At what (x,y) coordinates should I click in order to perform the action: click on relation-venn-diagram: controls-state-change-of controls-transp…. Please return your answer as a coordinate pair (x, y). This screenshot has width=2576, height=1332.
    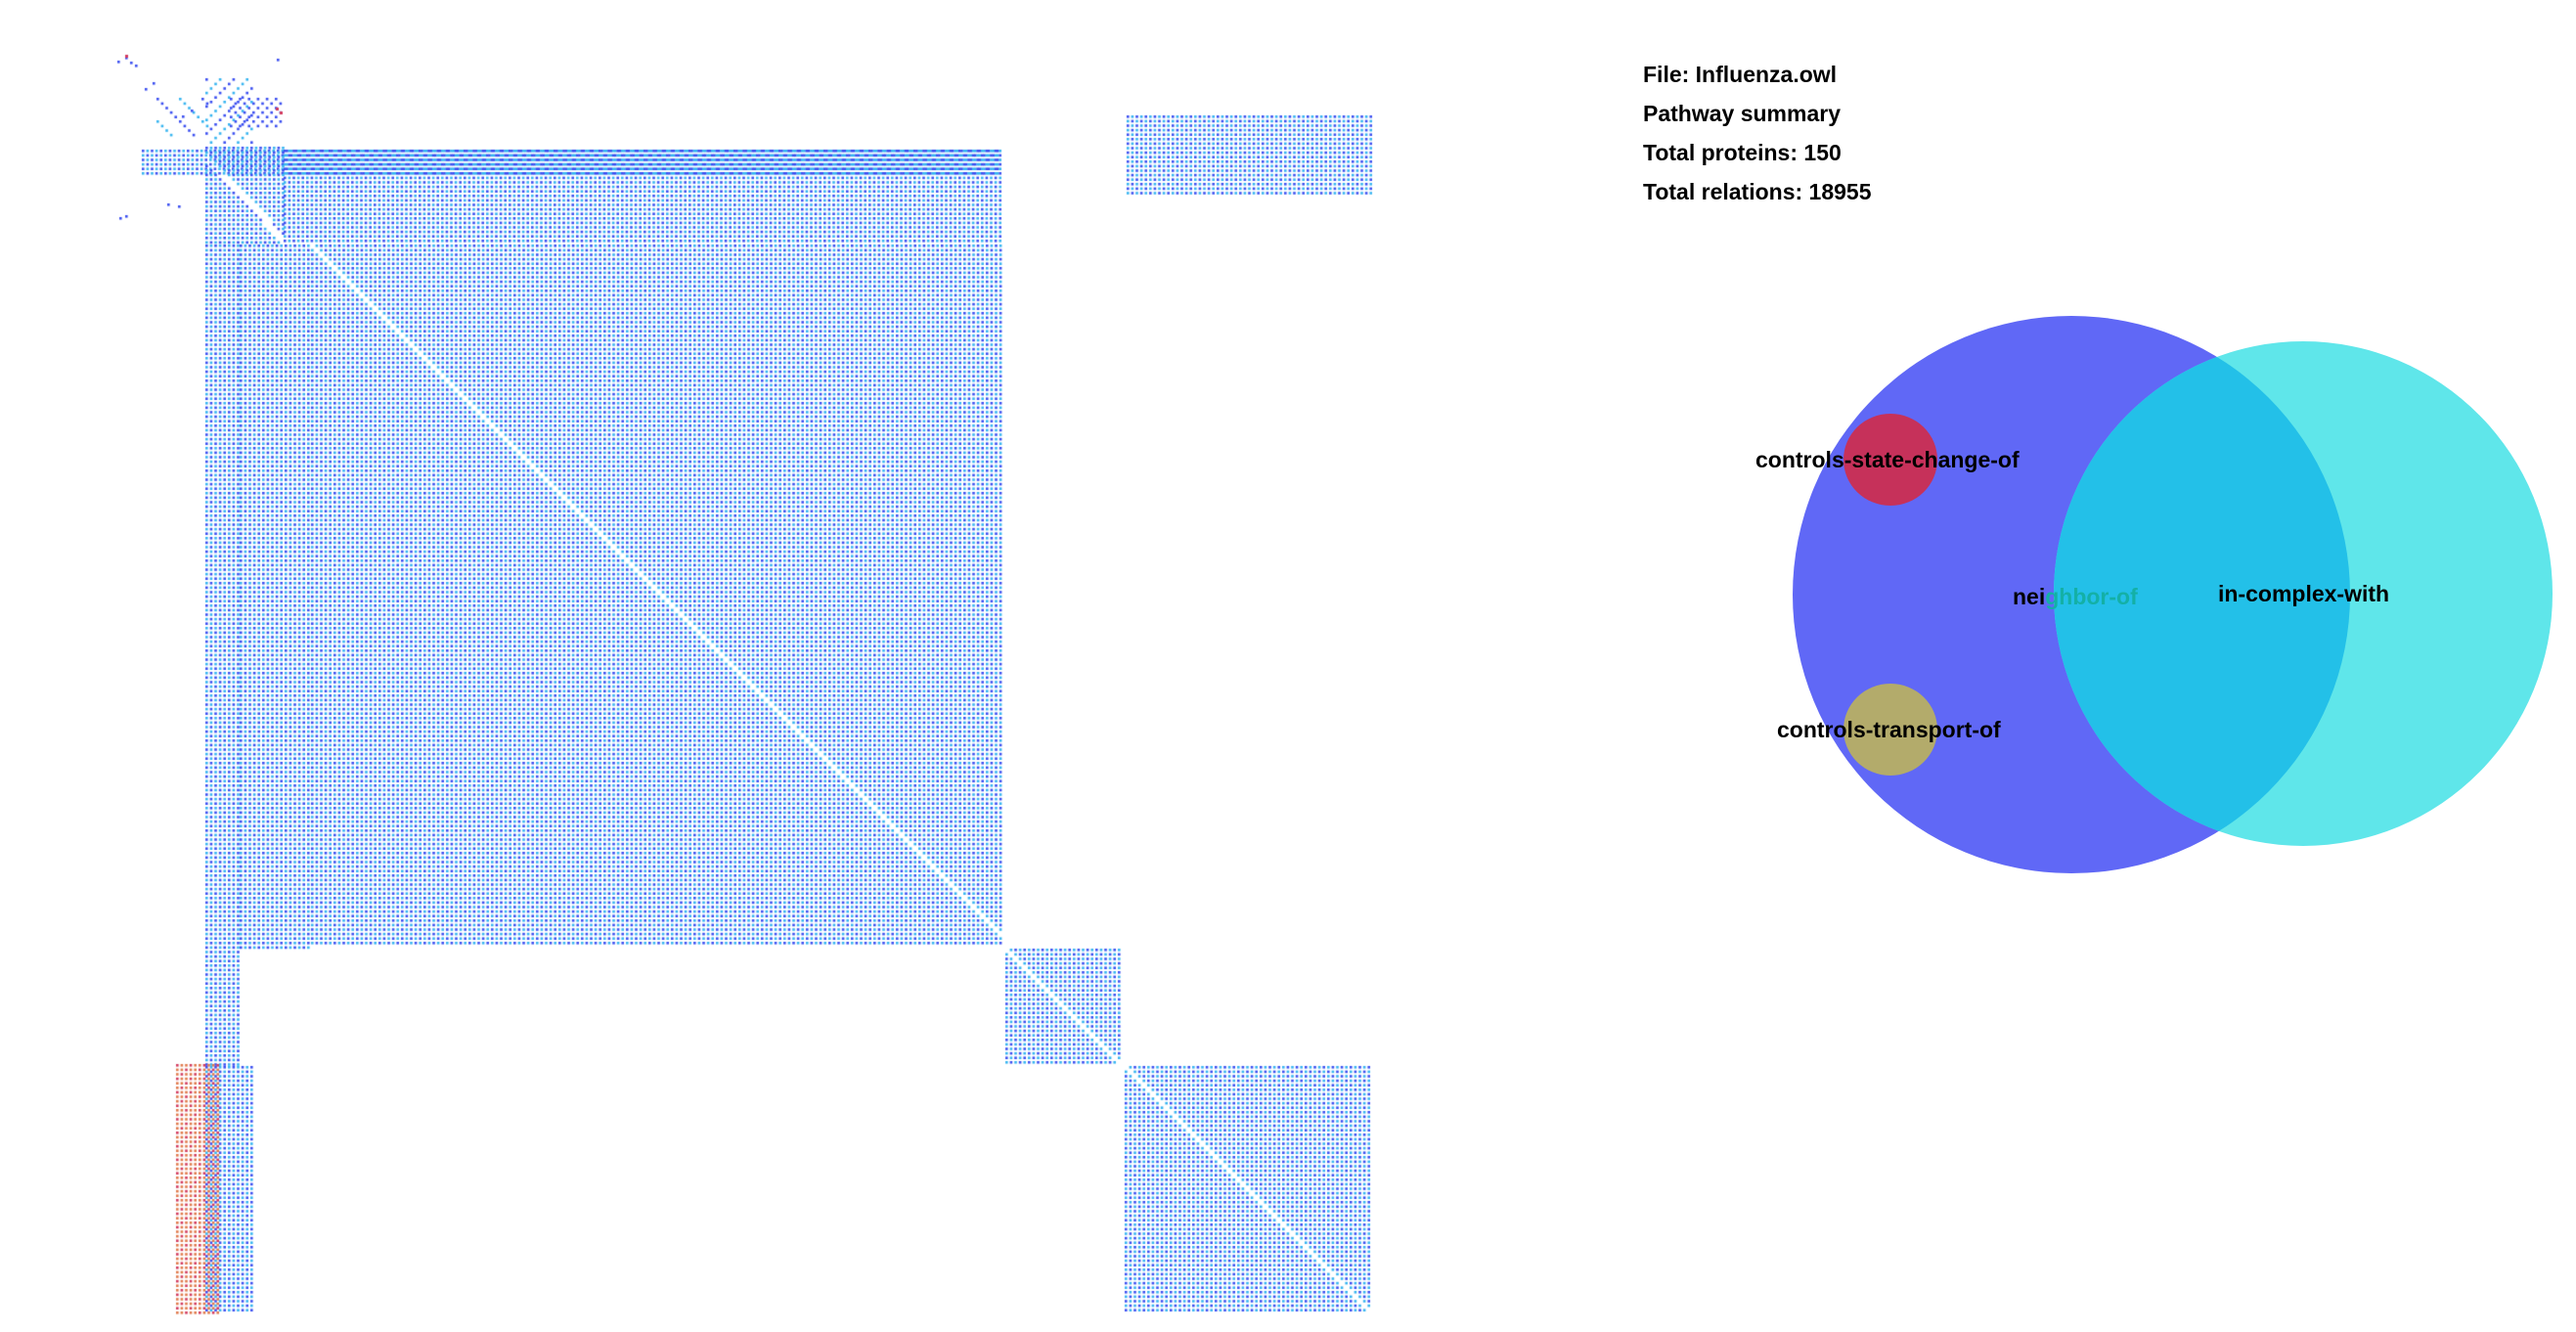
    Looking at the image, I should click on (2154, 594).